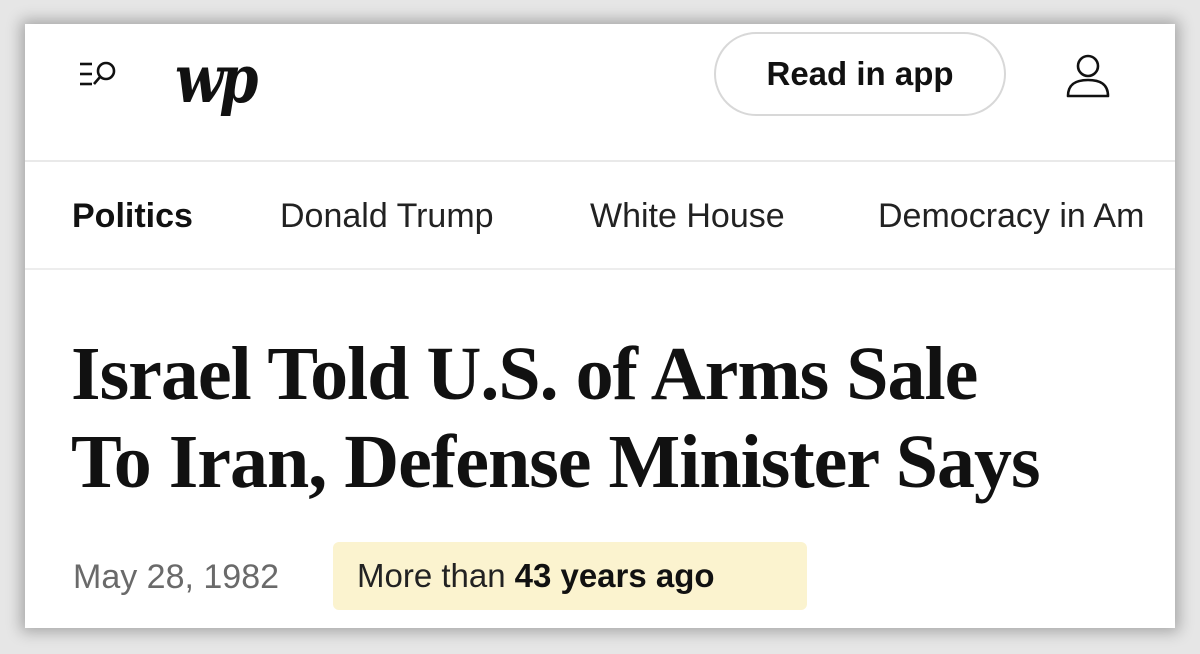  I want to click on age-value: 43 years ago, so click(614, 575).